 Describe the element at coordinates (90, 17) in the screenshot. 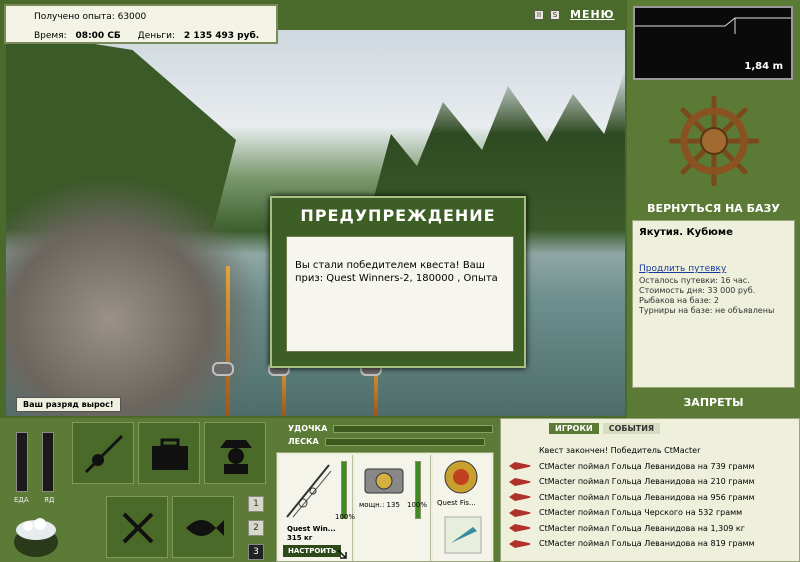

I see `experience-text: Получено опыта: 63000` at that location.